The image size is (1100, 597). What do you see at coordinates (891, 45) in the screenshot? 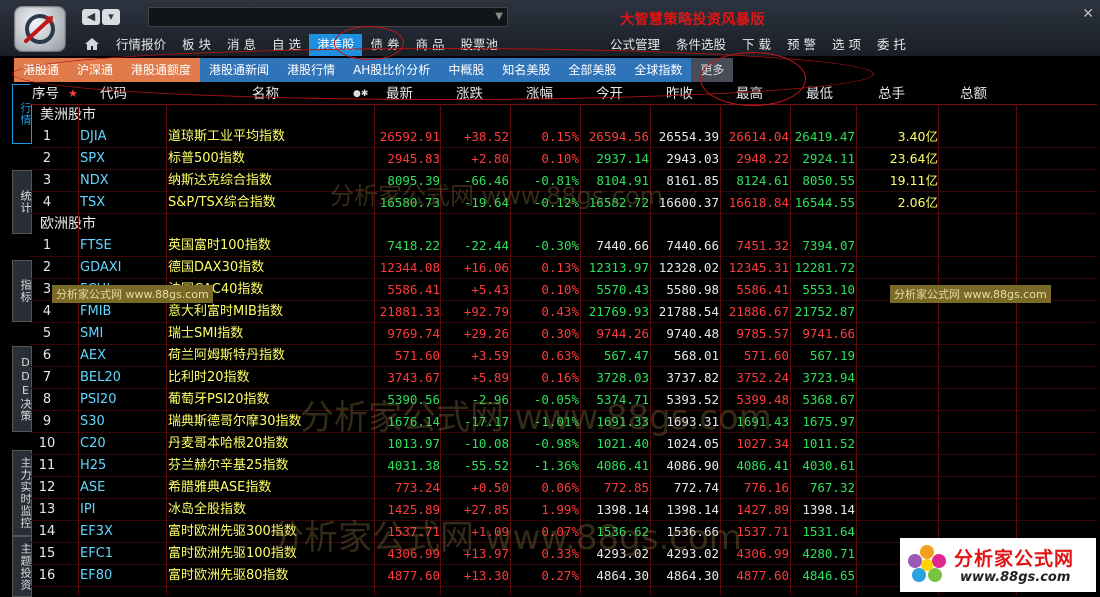
I see `menu-item: 委 托` at bounding box center [891, 45].